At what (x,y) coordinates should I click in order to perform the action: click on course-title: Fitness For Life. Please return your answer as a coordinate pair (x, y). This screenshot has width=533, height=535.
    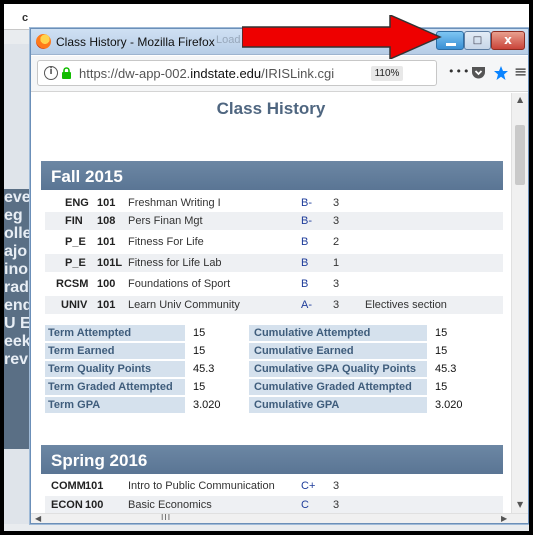
    Looking at the image, I should click on (166, 242).